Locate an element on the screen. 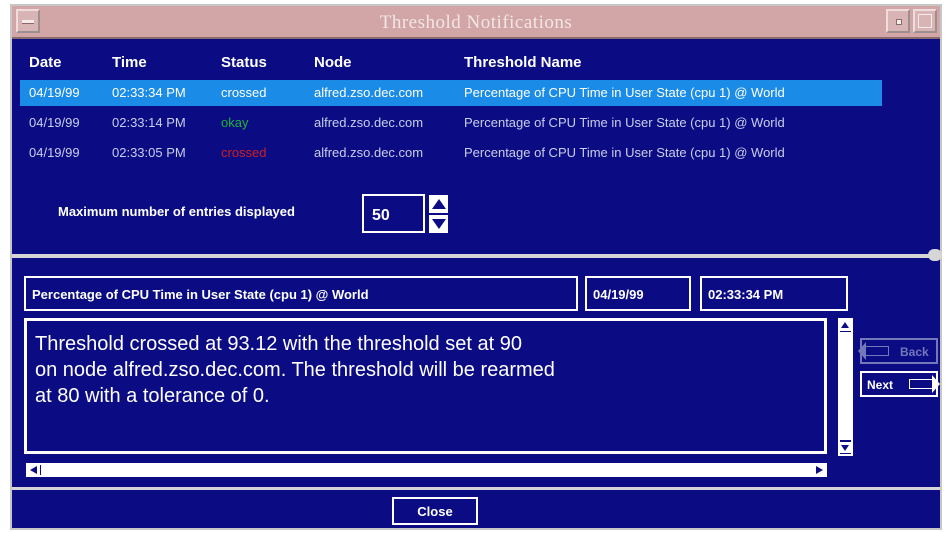  cell-time: 02:33:34 PM is located at coordinates (149, 92).